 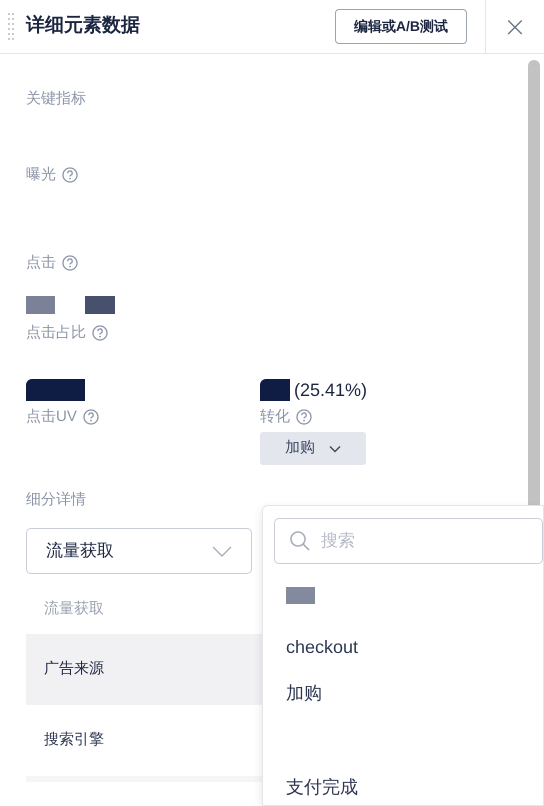 What do you see at coordinates (322, 647) in the screenshot?
I see `menu-item: checkout` at bounding box center [322, 647].